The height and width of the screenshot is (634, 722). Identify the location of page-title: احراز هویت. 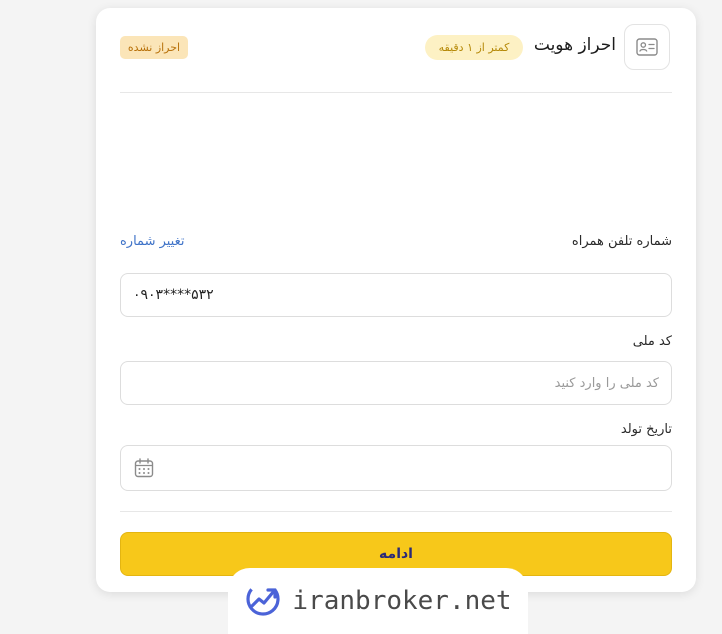
(574, 45).